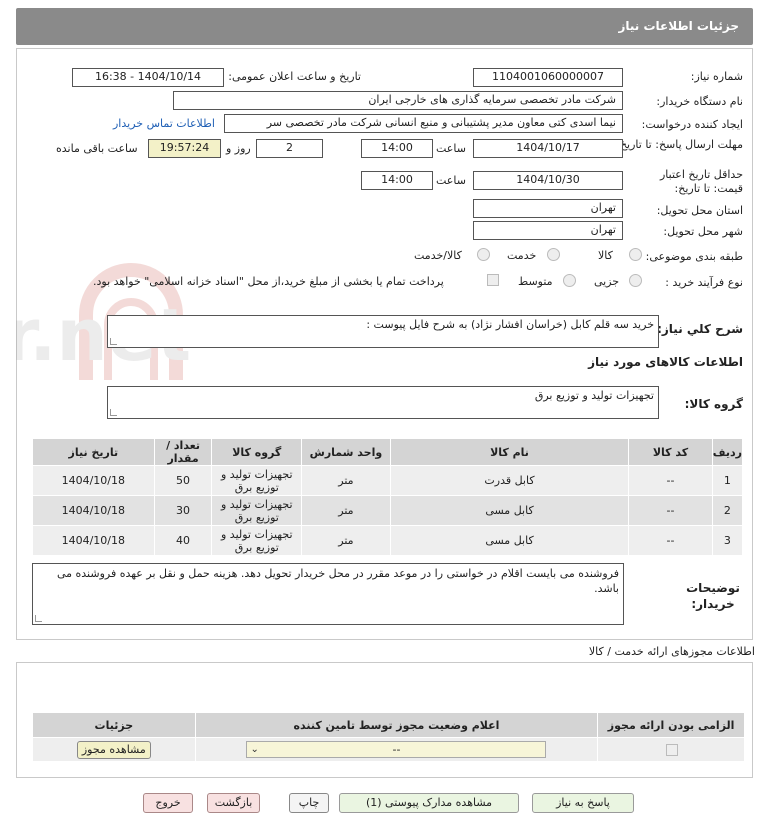 The width and height of the screenshot is (761, 829). What do you see at coordinates (522, 255) in the screenshot?
I see `category-option-service: خدمت` at bounding box center [522, 255].